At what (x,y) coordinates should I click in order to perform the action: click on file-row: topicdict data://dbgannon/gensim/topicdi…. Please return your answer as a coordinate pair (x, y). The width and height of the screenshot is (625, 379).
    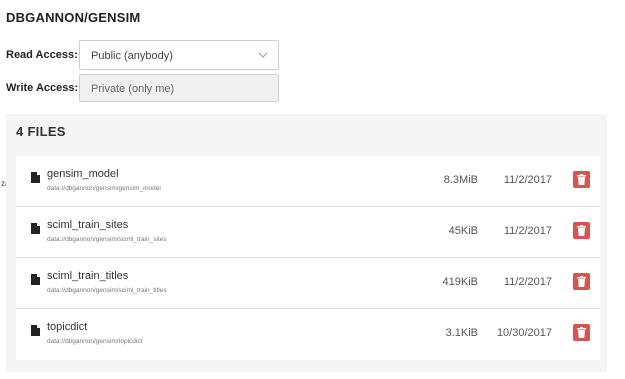
    Looking at the image, I should click on (308, 334).